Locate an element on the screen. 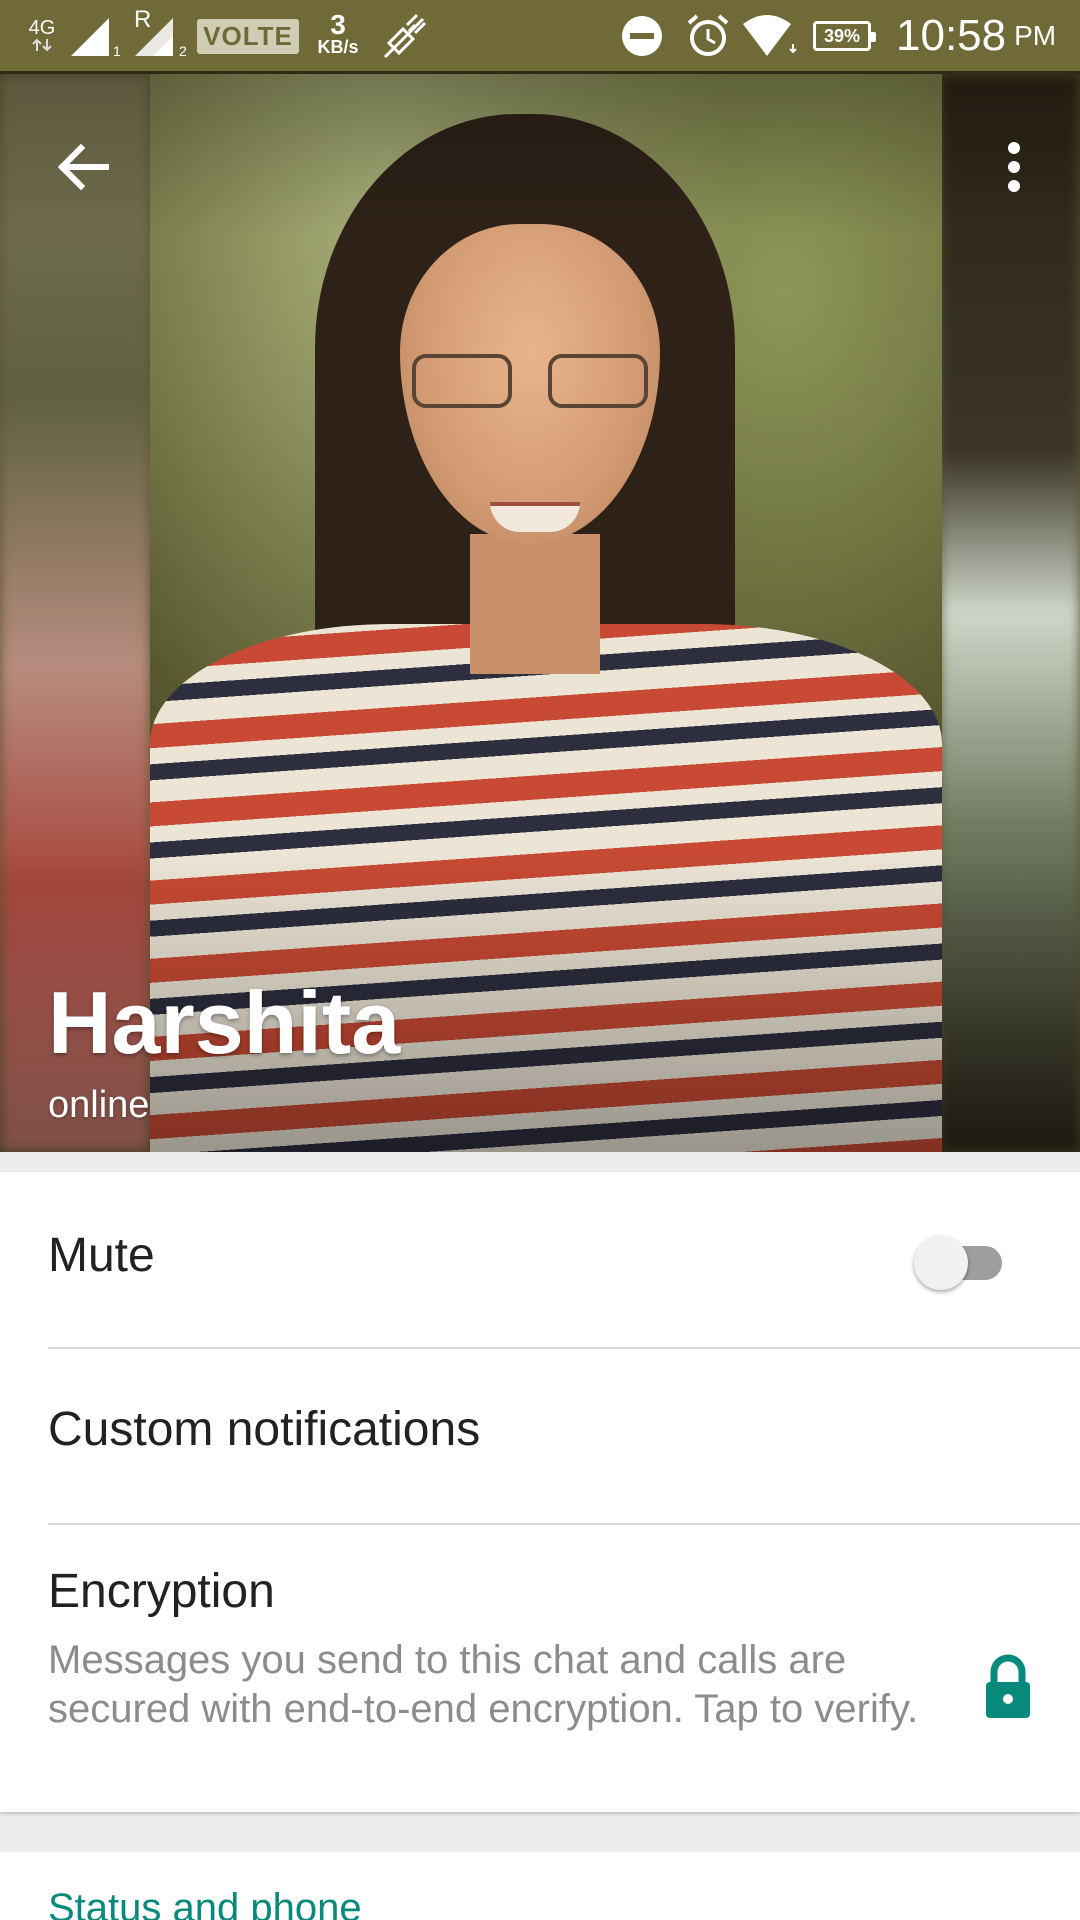 Image resolution: width=1080 pixels, height=1920 pixels. network-type: 4G is located at coordinates (42, 36).